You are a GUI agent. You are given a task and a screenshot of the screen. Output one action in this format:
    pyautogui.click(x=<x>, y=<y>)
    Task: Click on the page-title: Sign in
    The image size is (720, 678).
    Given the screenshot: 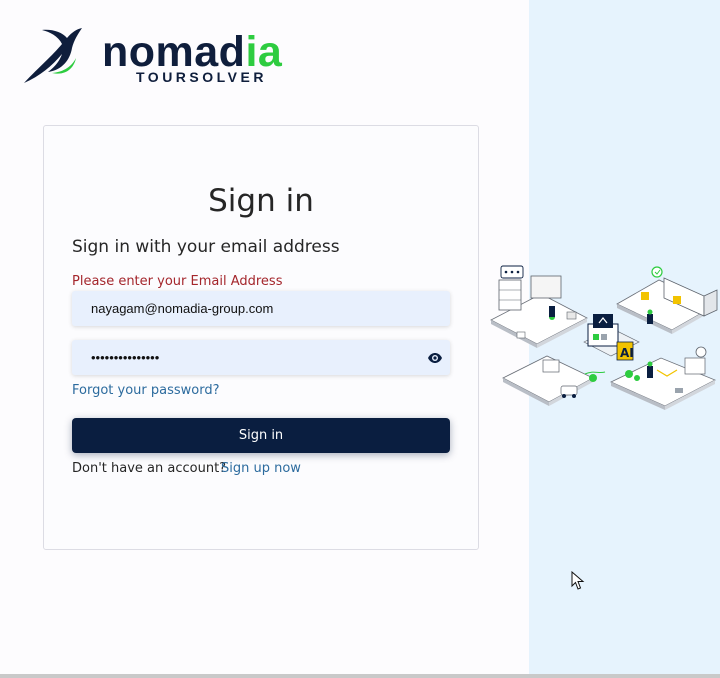 What is the action you would take?
    pyautogui.click(x=261, y=201)
    